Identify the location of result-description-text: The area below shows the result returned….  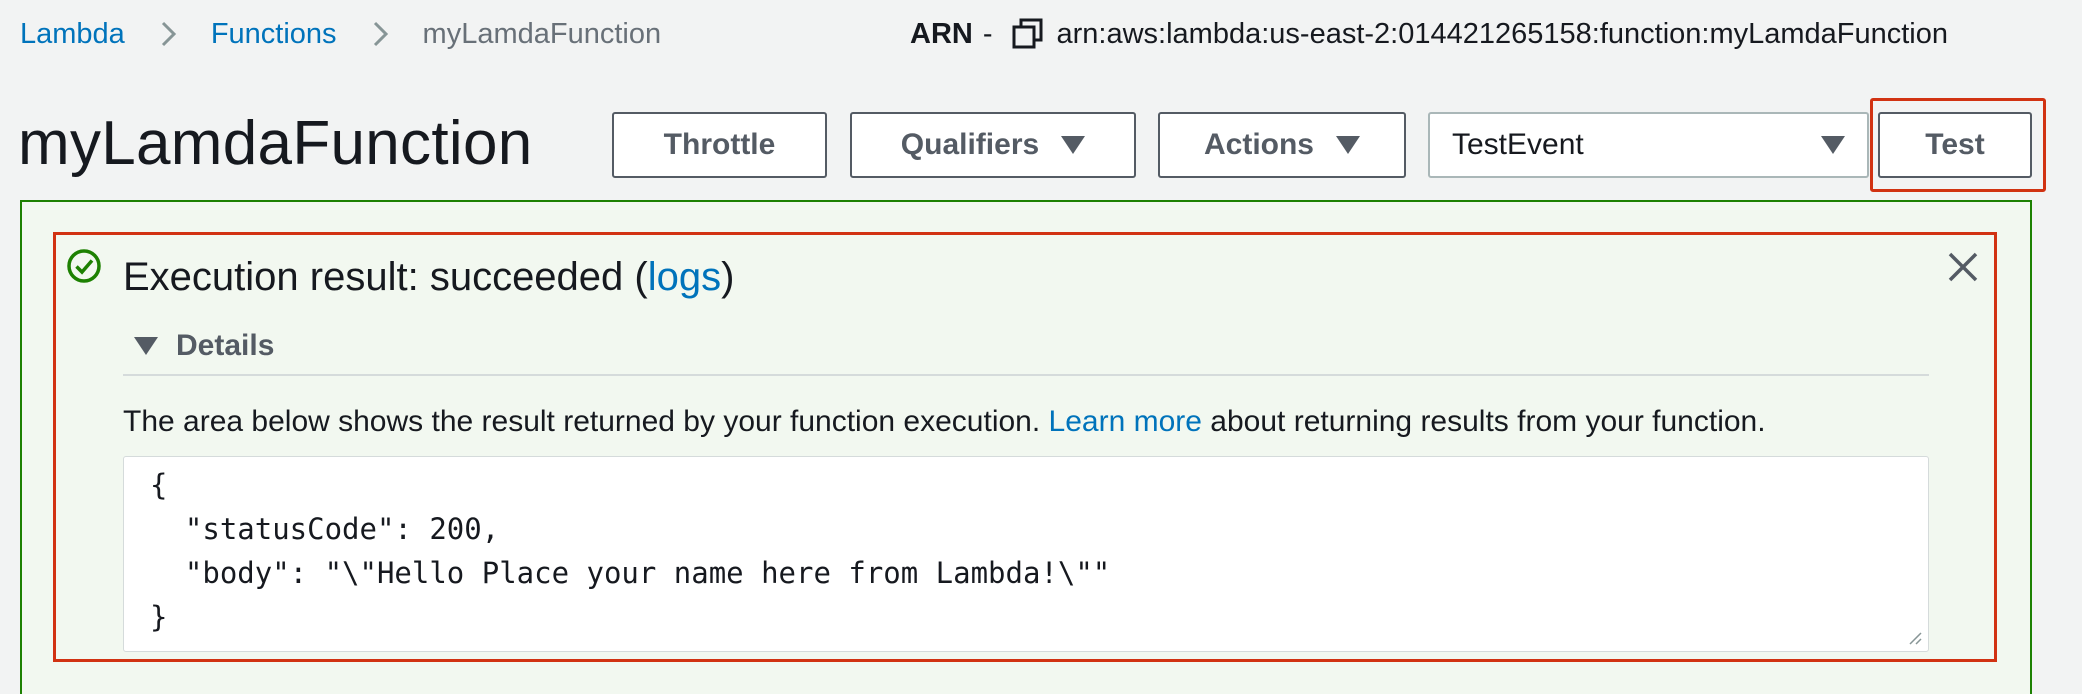
(582, 421).